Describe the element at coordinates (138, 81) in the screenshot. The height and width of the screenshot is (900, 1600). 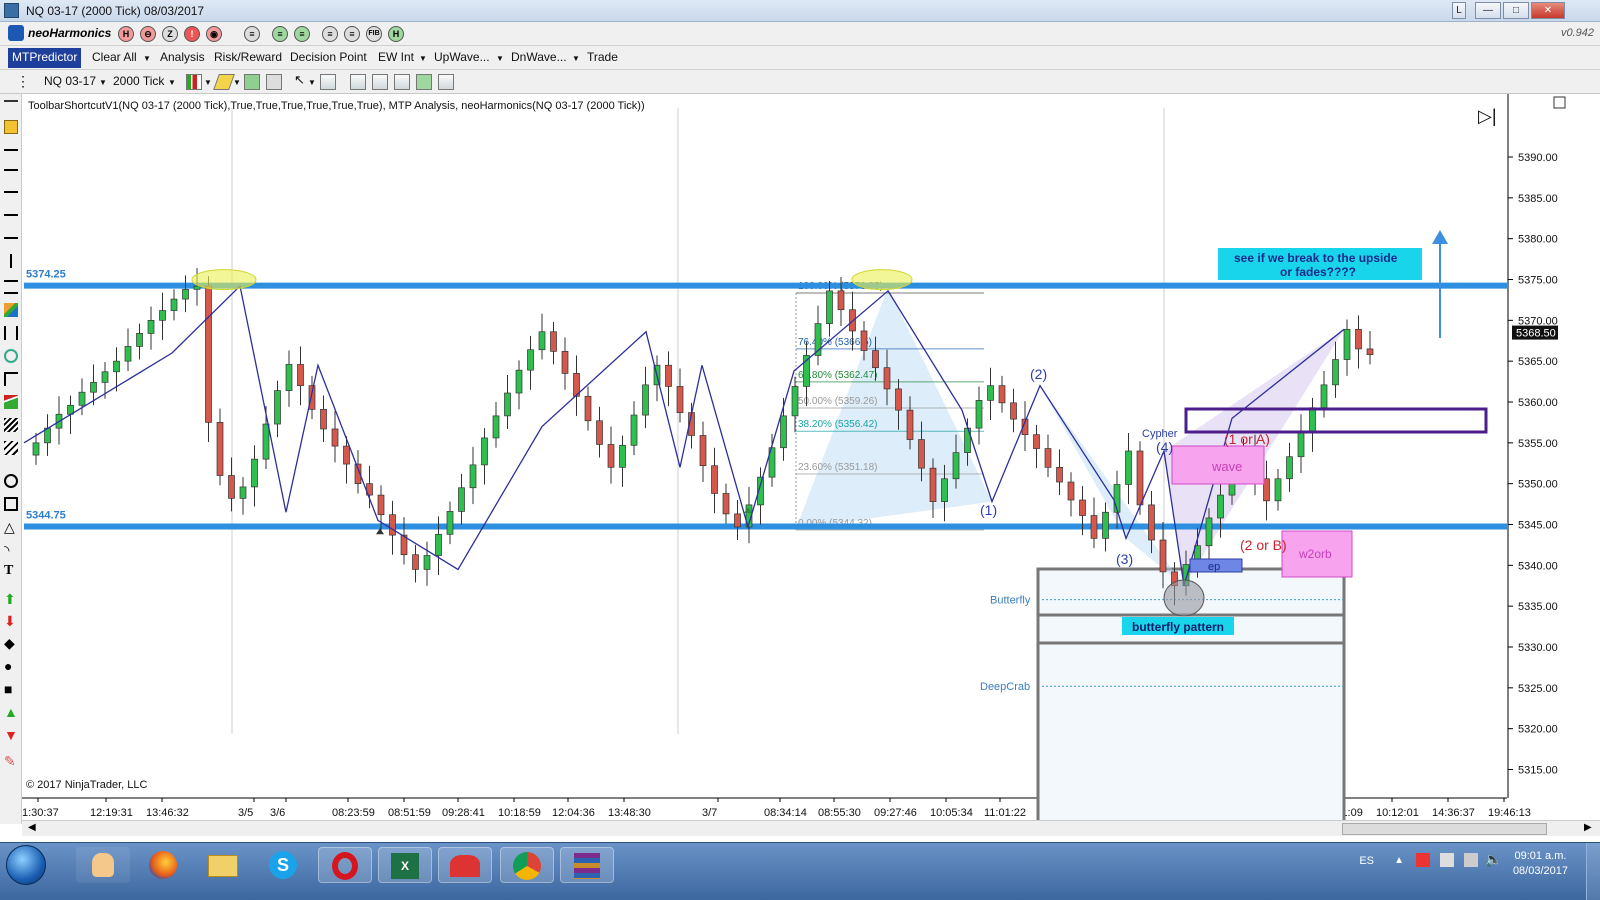
I see `interval-selector: 2000 Tick` at that location.